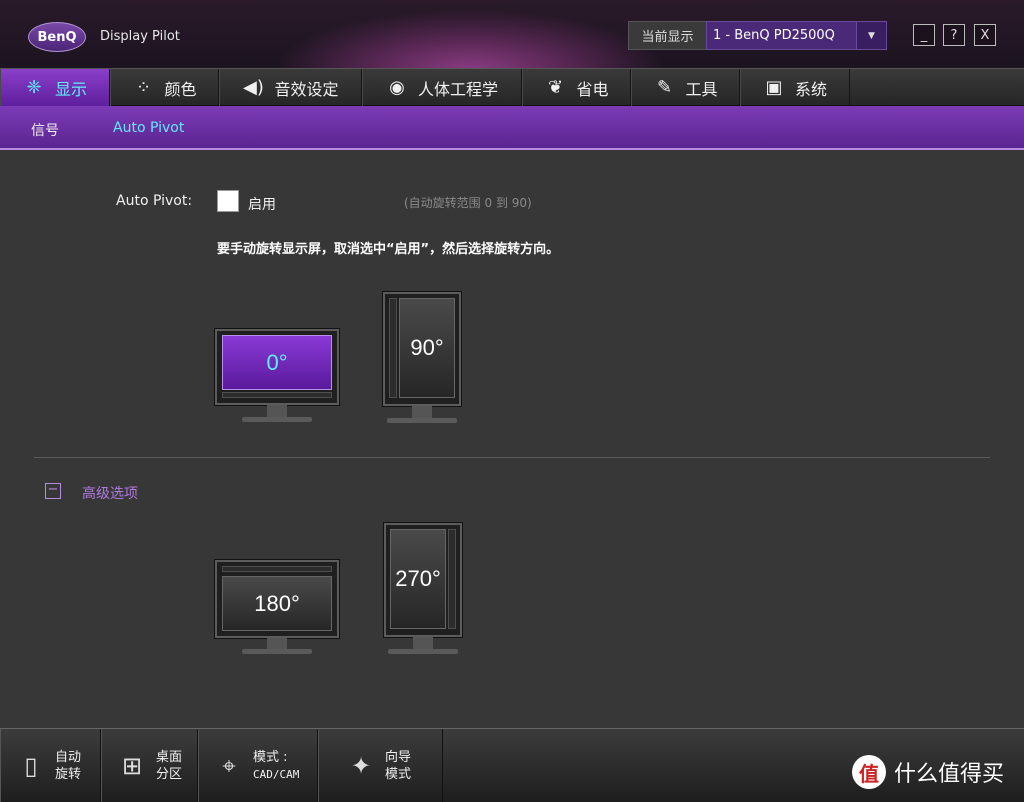 The width and height of the screenshot is (1024, 802). What do you see at coordinates (149, 765) in the screenshot?
I see `desktop-partition-button: ⊞ 桌面 分区` at bounding box center [149, 765].